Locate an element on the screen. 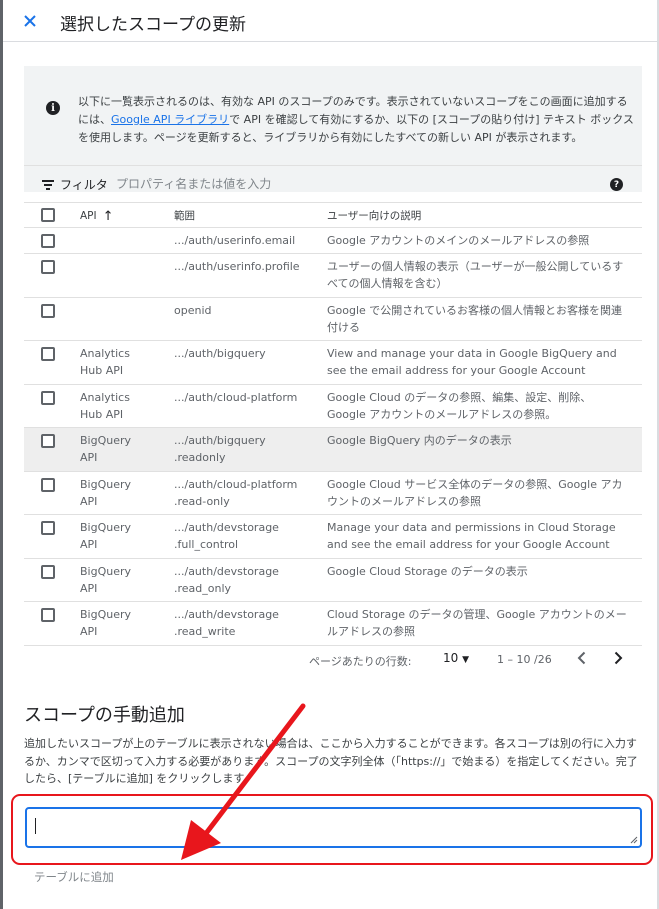  page-range: 1 – 10 /26 is located at coordinates (524, 659).